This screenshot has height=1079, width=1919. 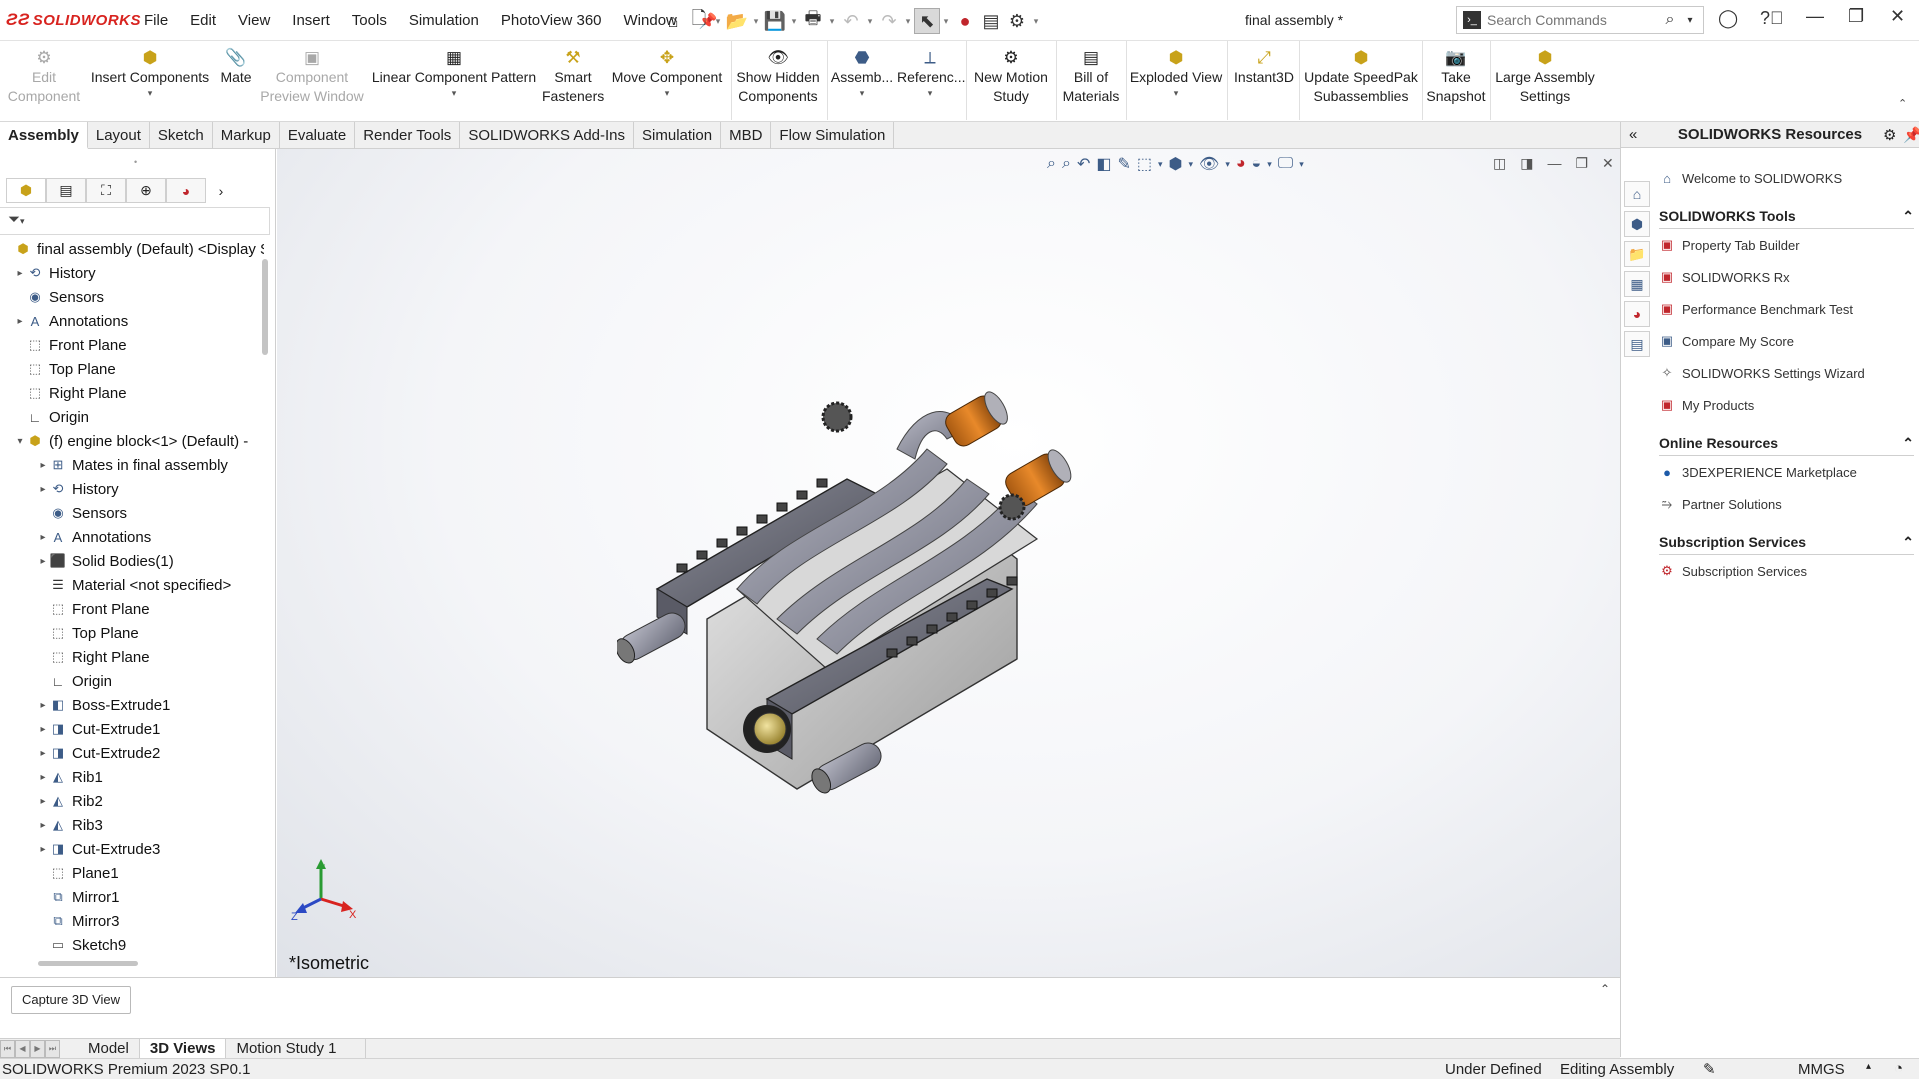 I want to click on display-manager-tab-icon: ◕, so click(x=186, y=190).